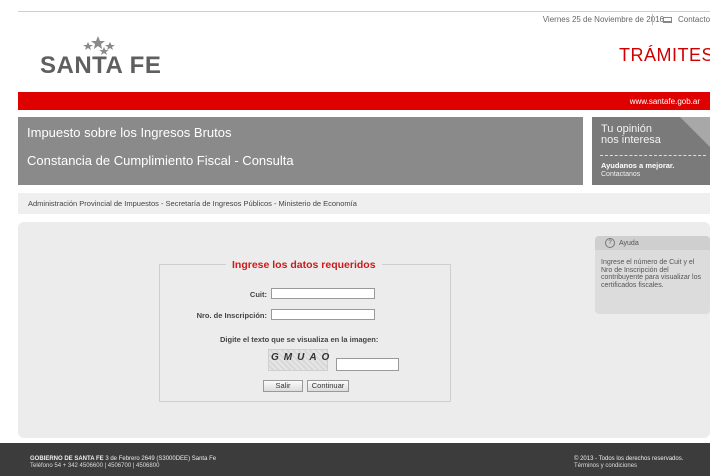 This screenshot has height=476, width=710. I want to click on help-question-icon: ?, so click(610, 243).